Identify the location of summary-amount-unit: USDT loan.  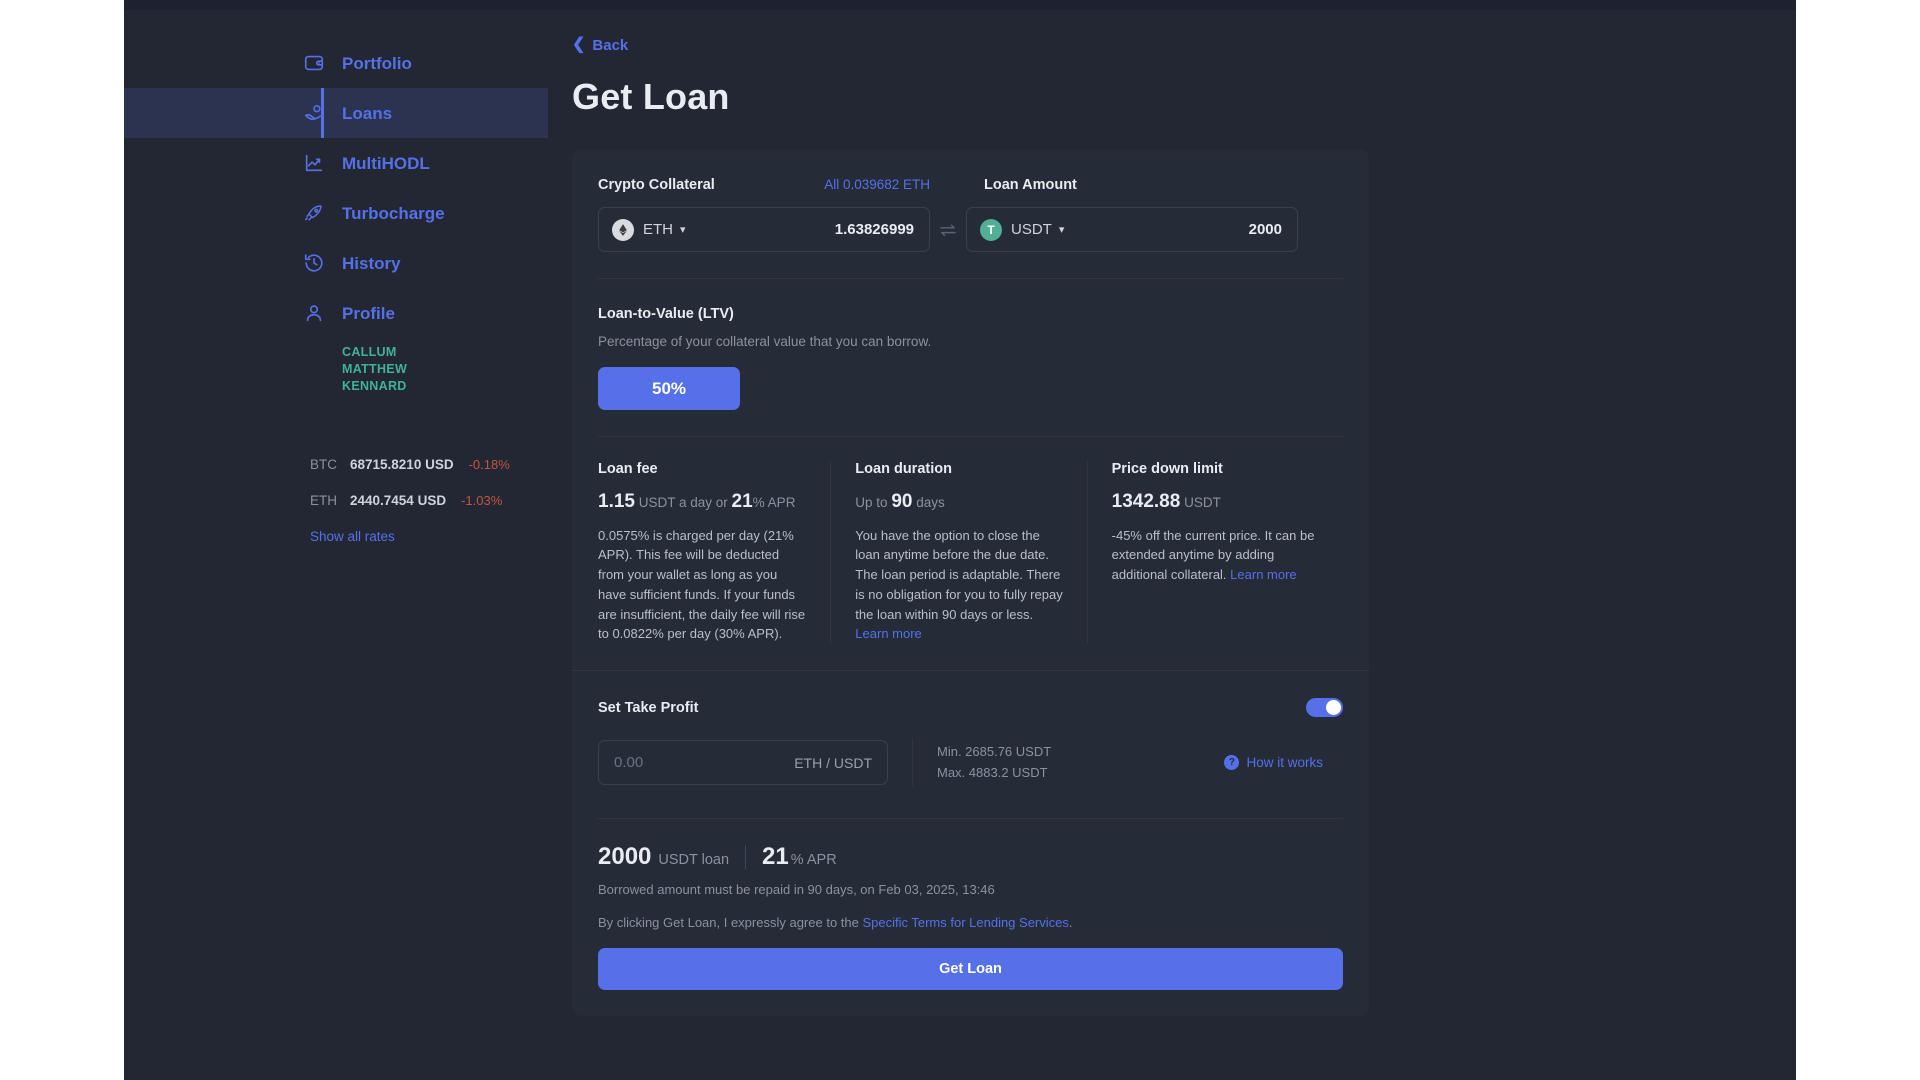
(694, 860).